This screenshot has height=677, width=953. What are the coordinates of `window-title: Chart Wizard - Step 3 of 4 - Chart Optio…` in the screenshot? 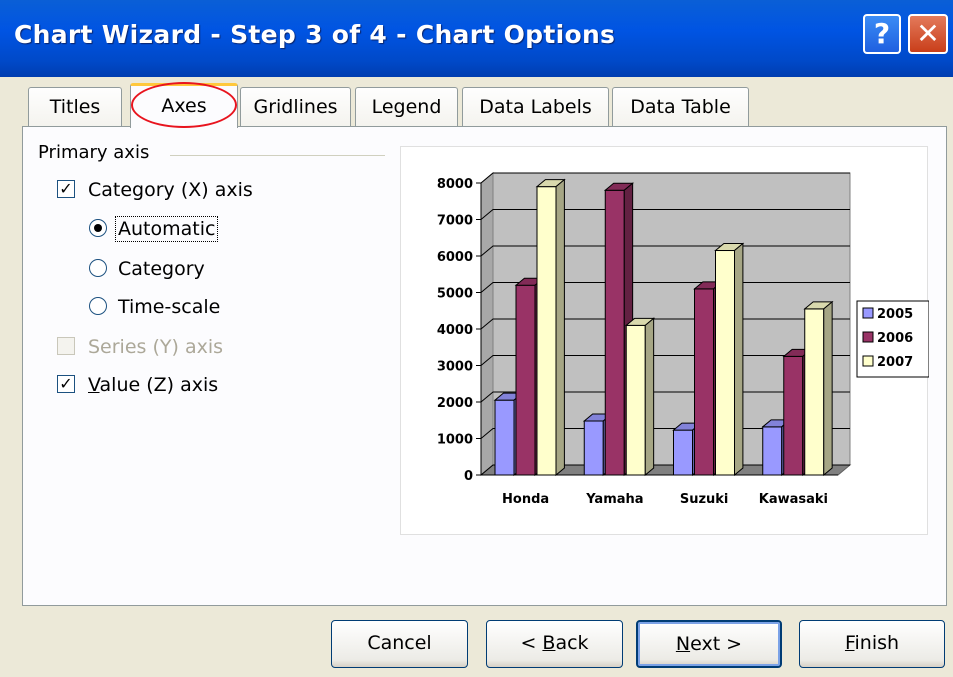 It's located at (315, 34).